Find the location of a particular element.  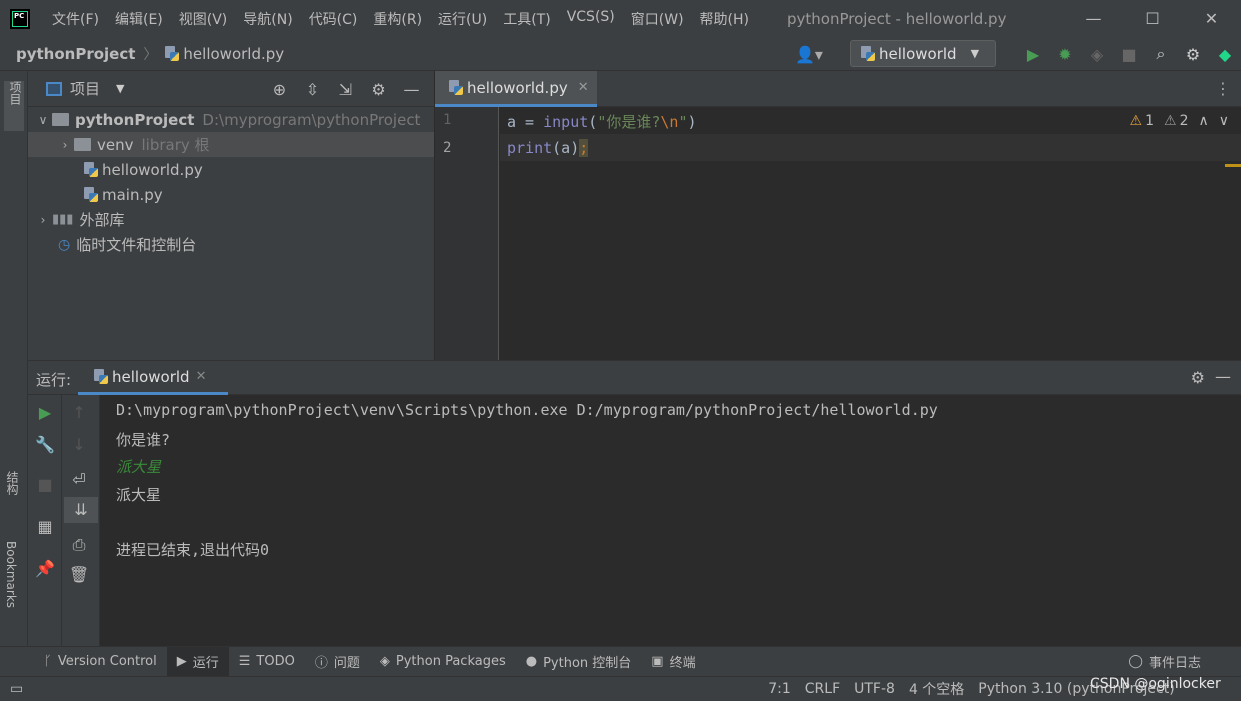

tree-item-venv: › venv library 根 is located at coordinates (231, 144).